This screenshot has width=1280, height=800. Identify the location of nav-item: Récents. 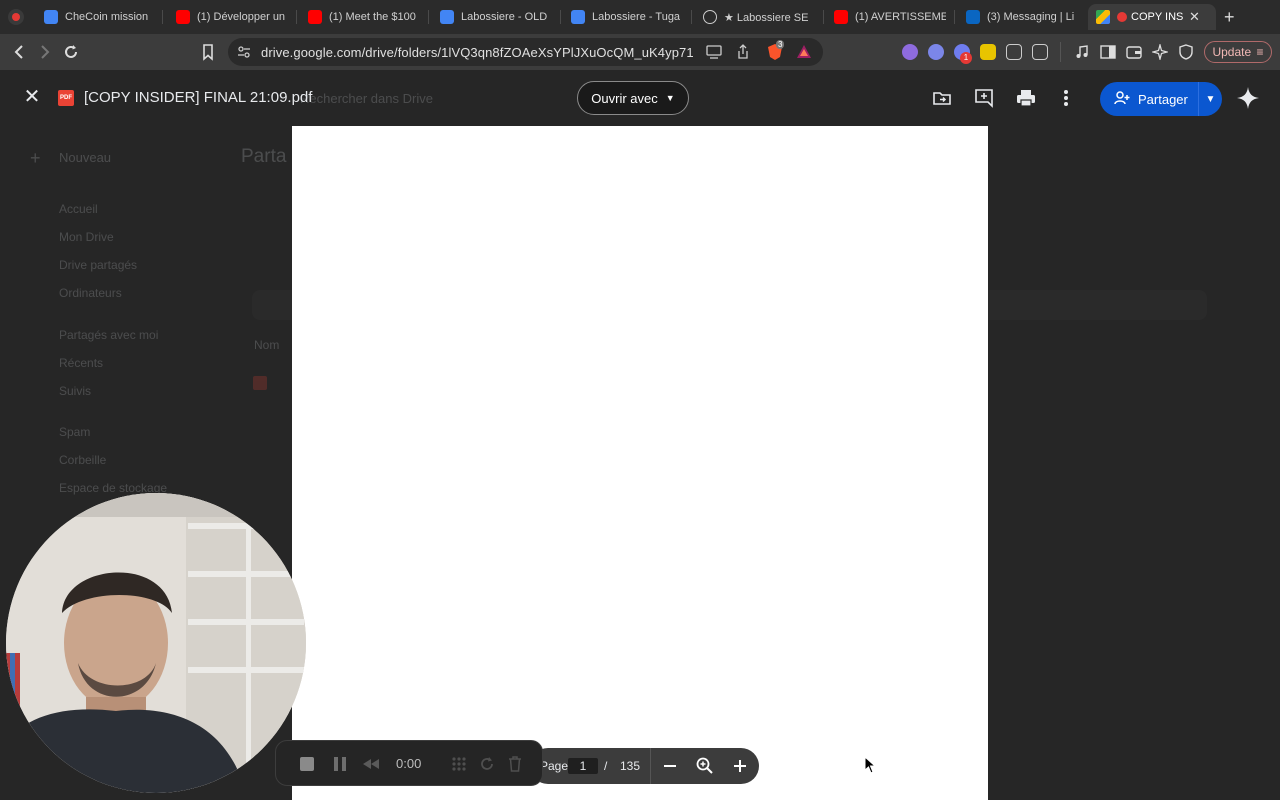
(81, 363).